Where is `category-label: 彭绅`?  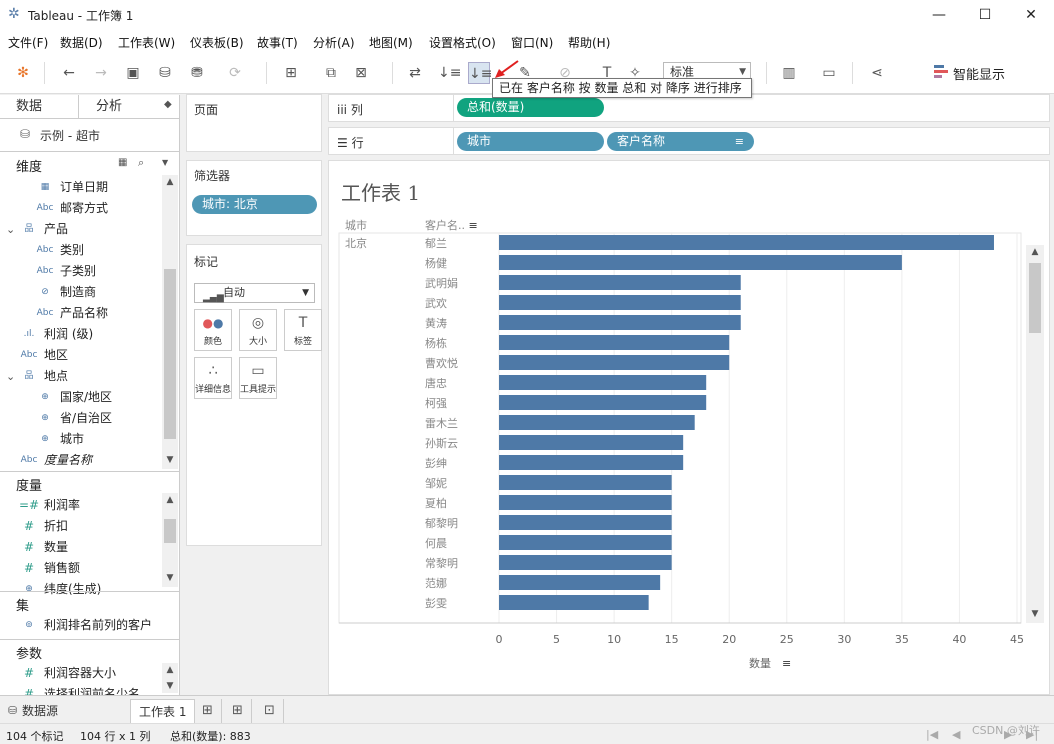 category-label: 彭绅 is located at coordinates (436, 463).